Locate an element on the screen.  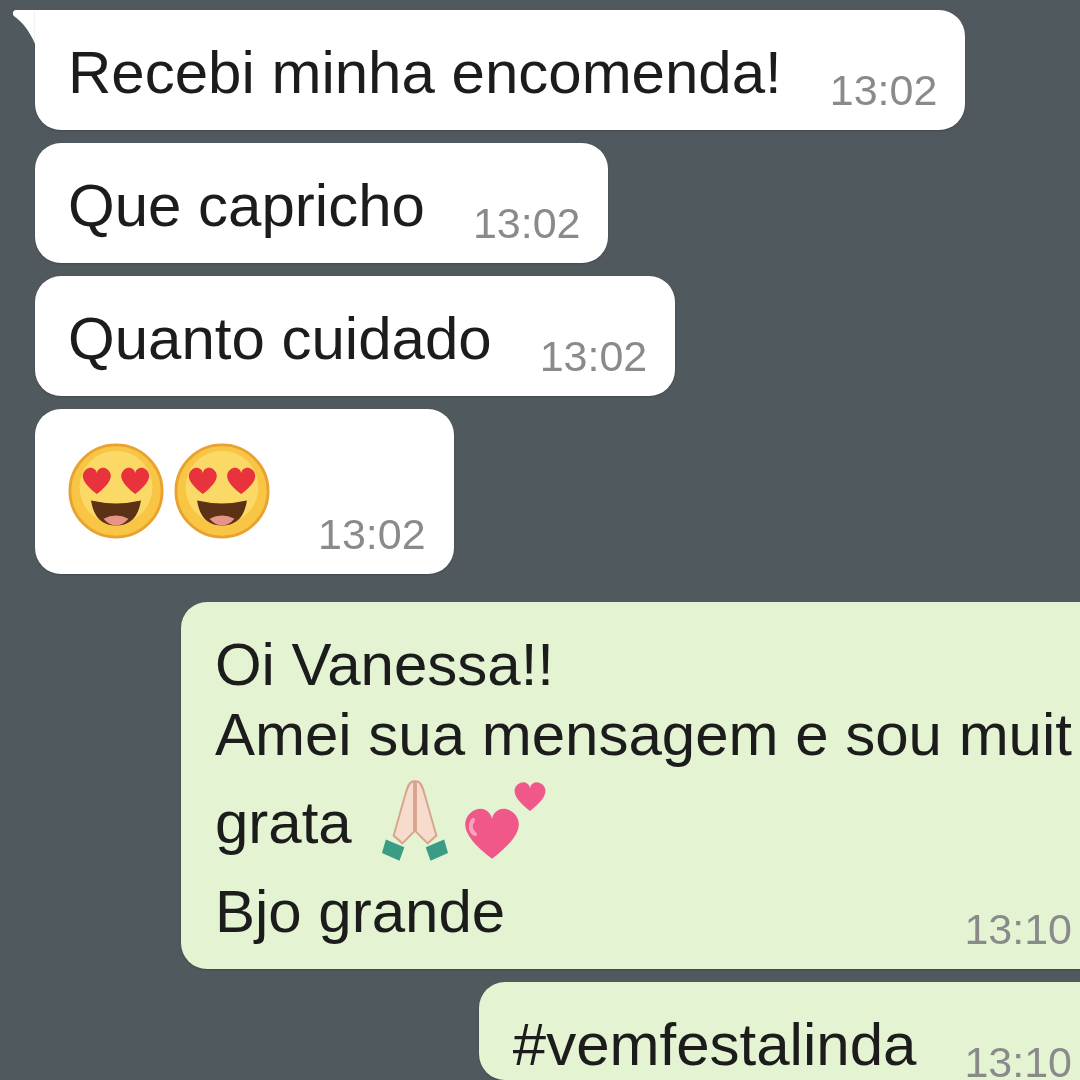
message-text: Que capricho is located at coordinates (246, 206).